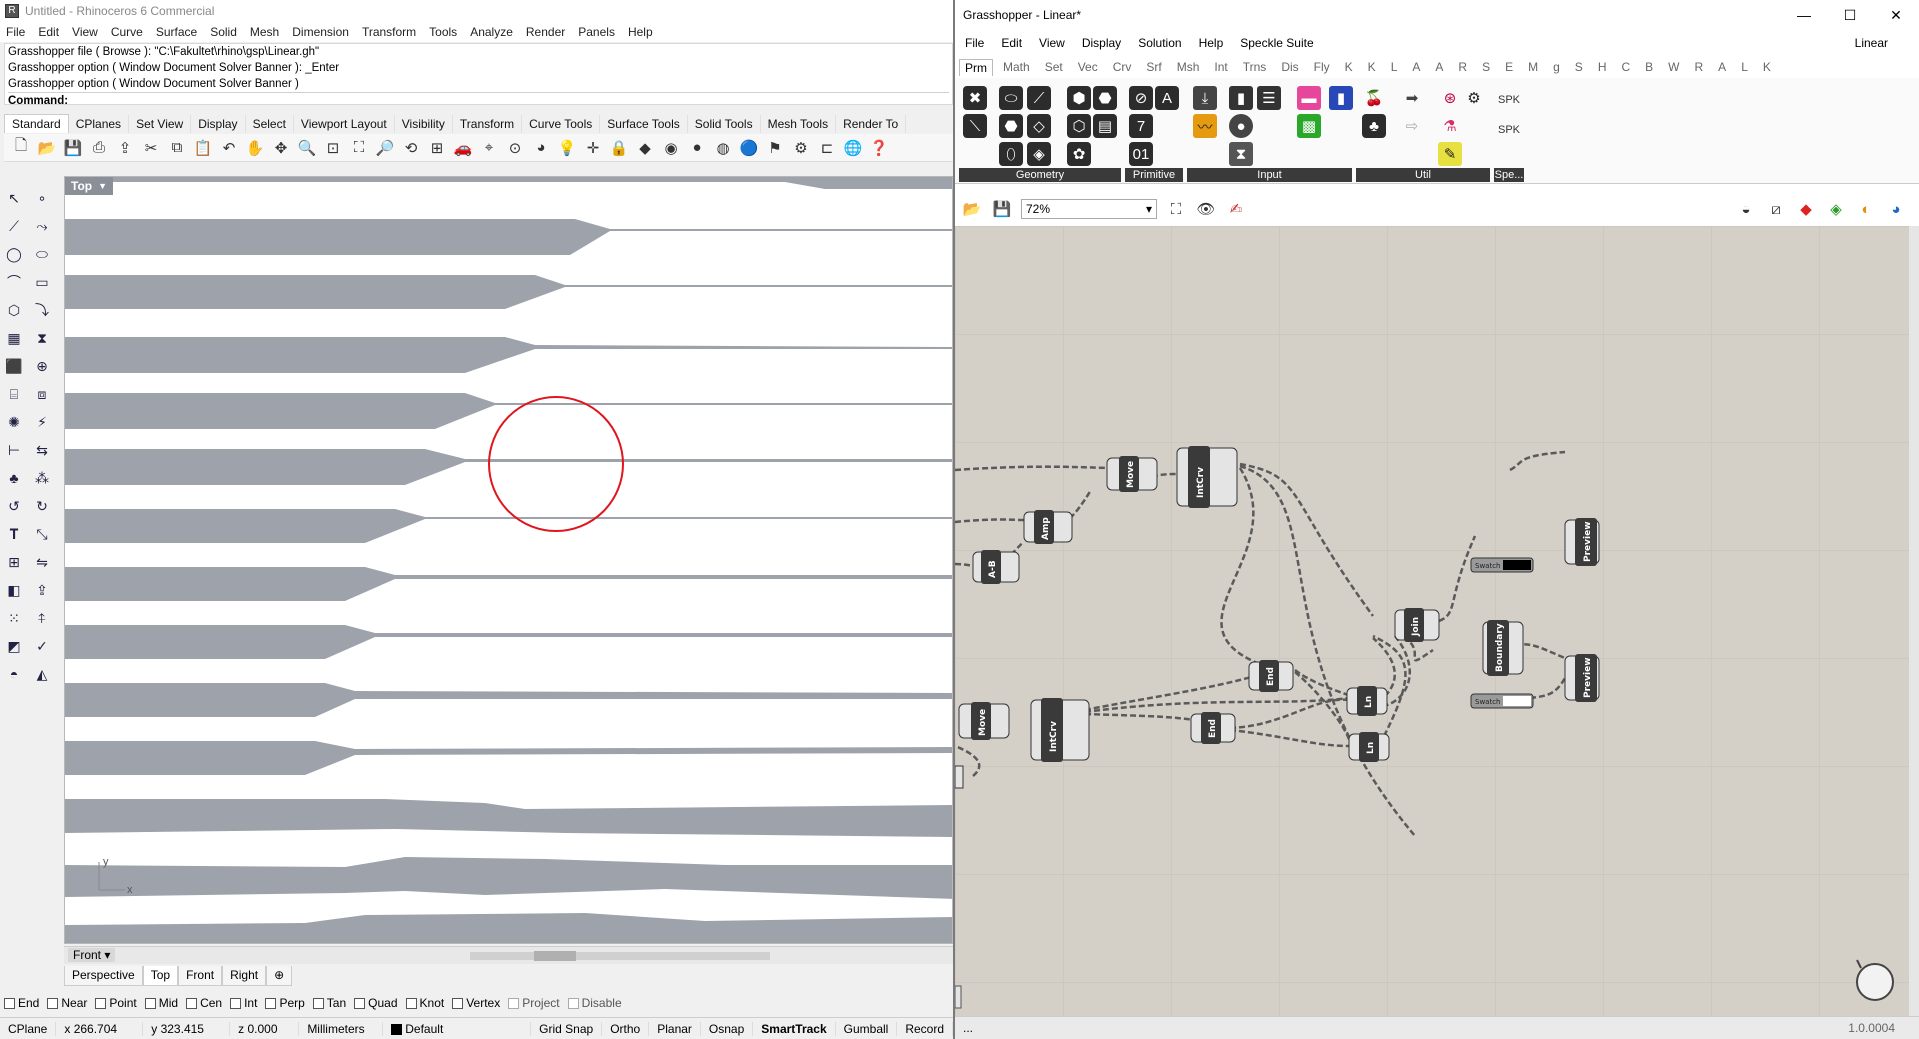 Image resolution: width=1919 pixels, height=1039 pixels. Describe the element at coordinates (1054, 67) in the screenshot. I see `ribbon-tab-set: Set` at that location.